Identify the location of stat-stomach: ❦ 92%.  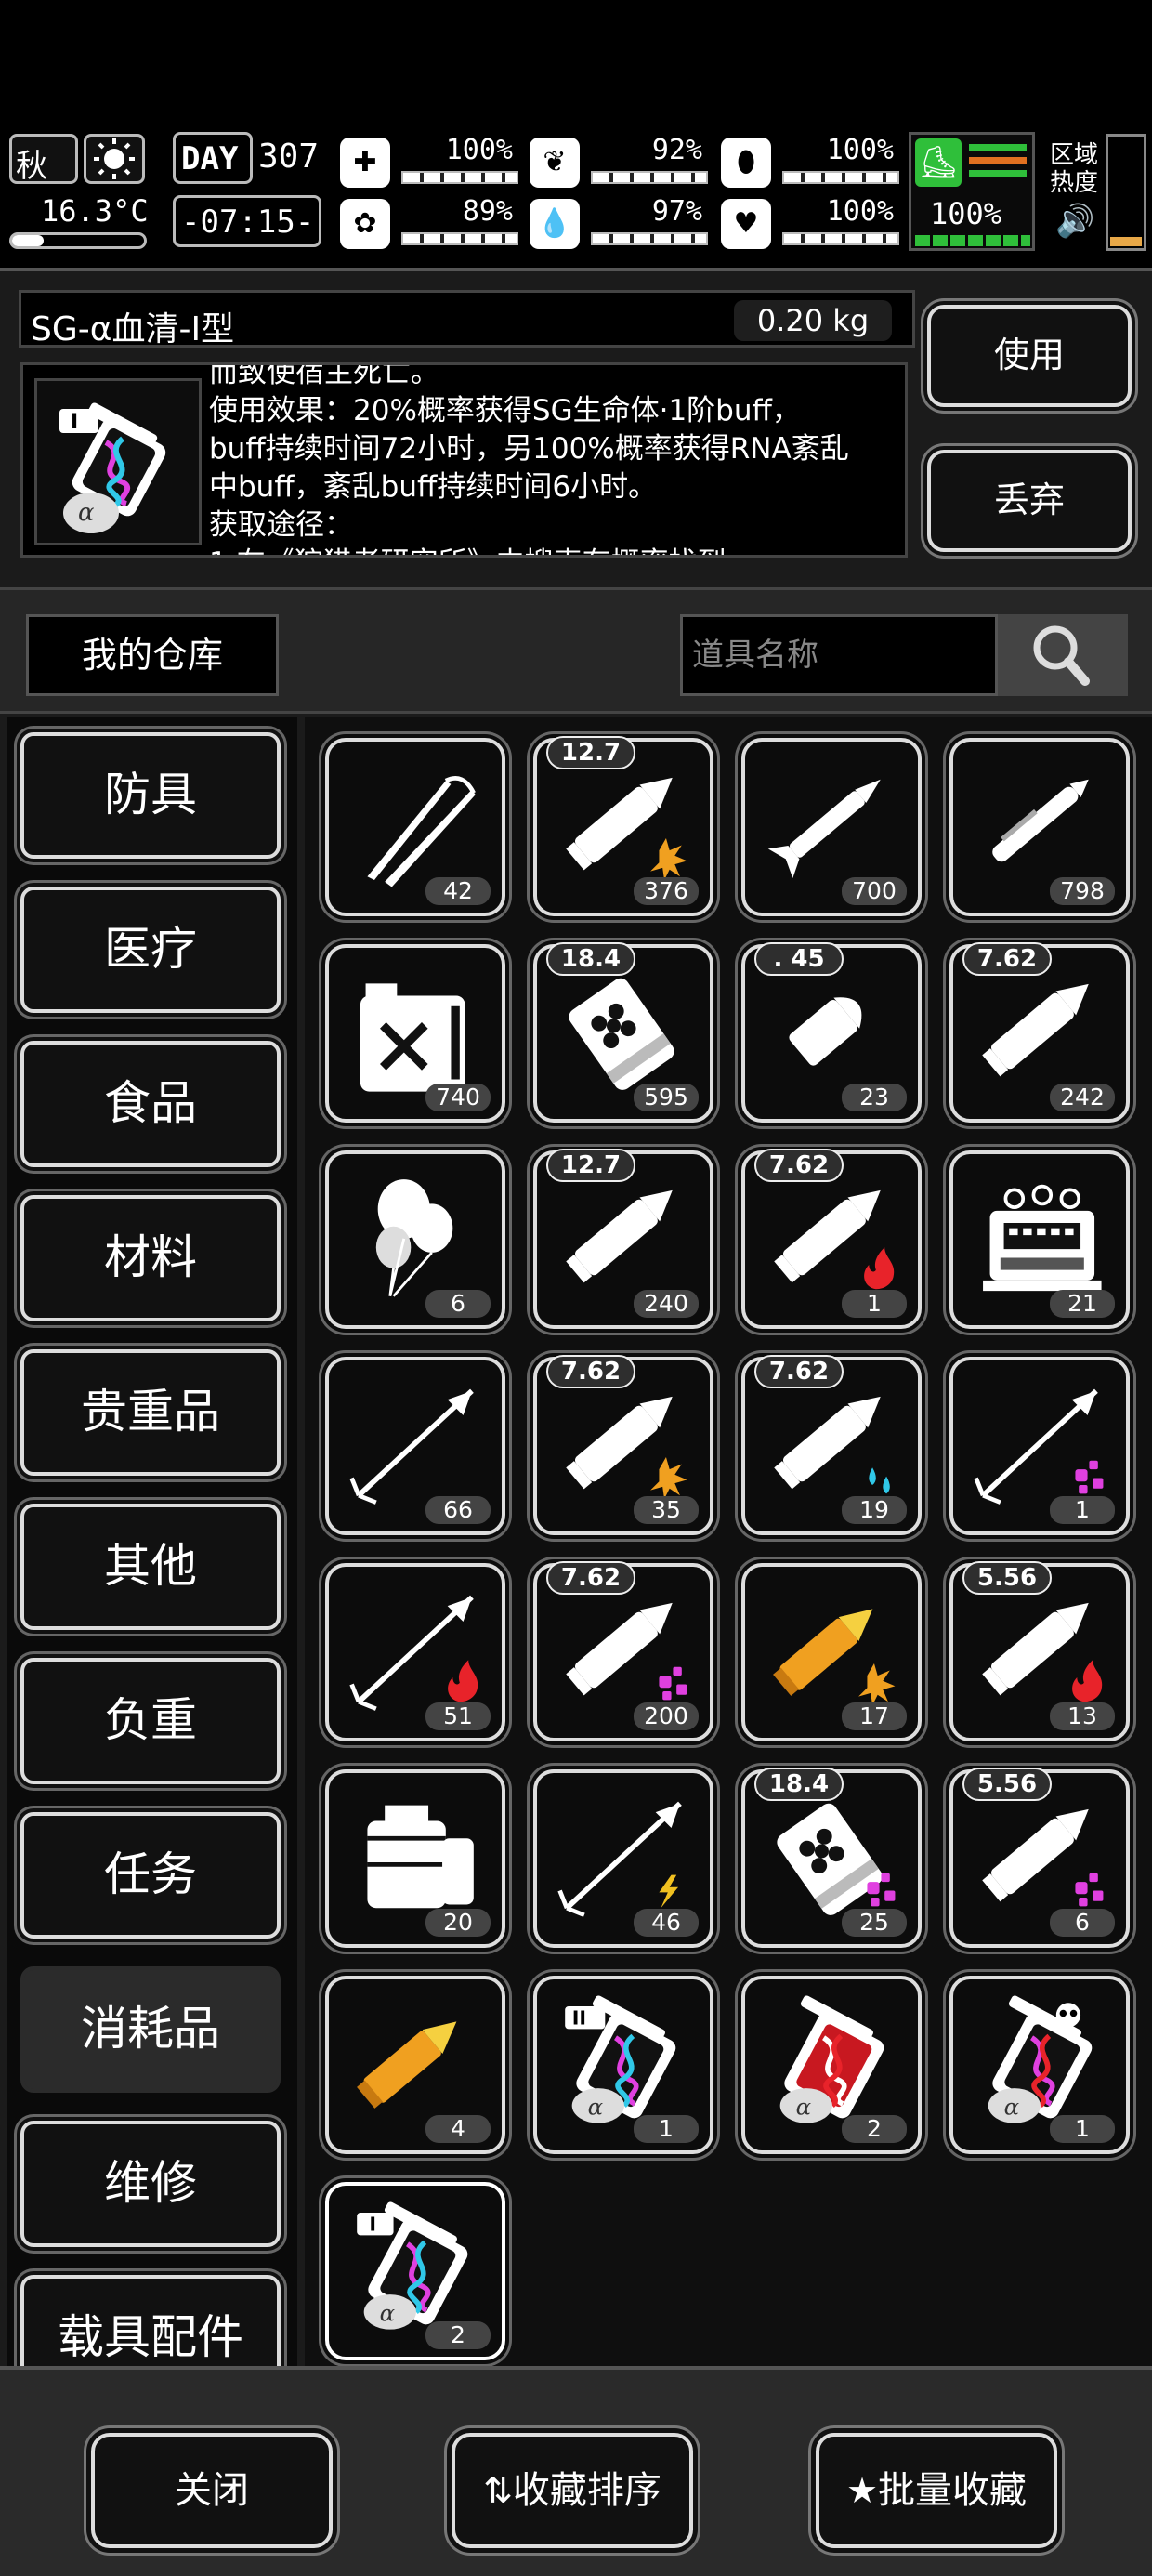
(622, 162).